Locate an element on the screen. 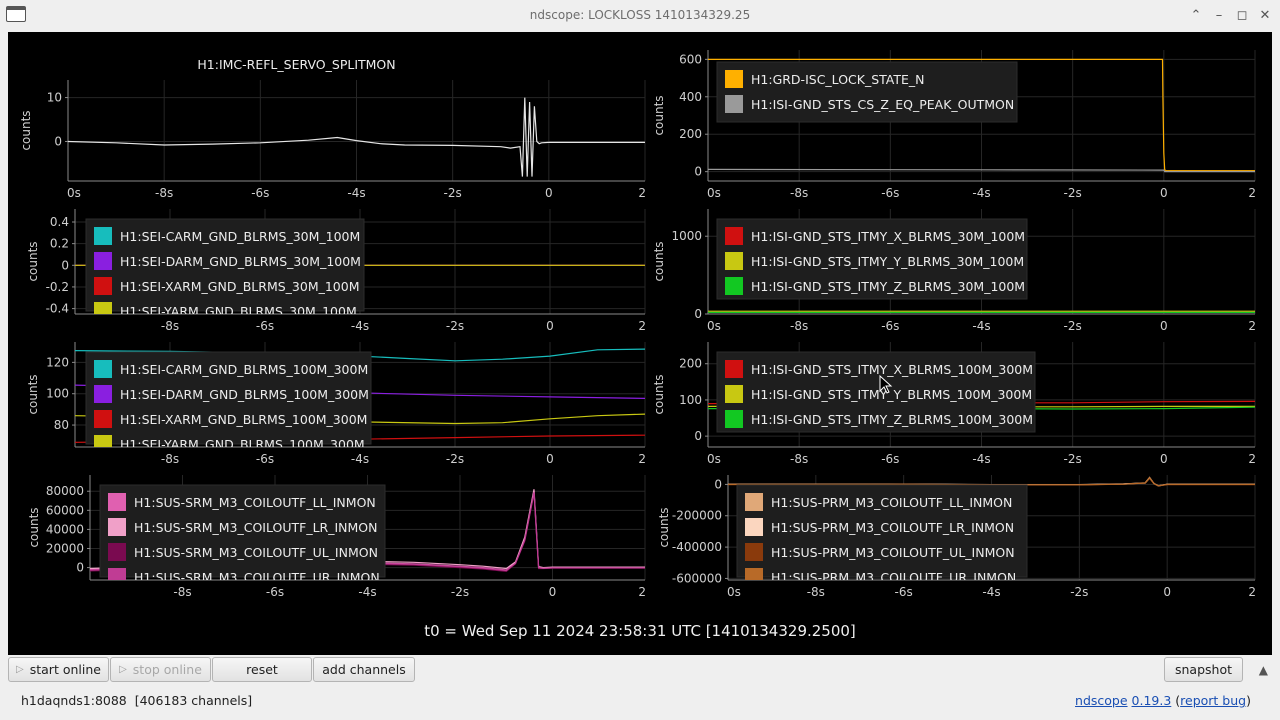 The width and height of the screenshot is (1280, 720). close-icon: ✕ is located at coordinates (1265, 16).